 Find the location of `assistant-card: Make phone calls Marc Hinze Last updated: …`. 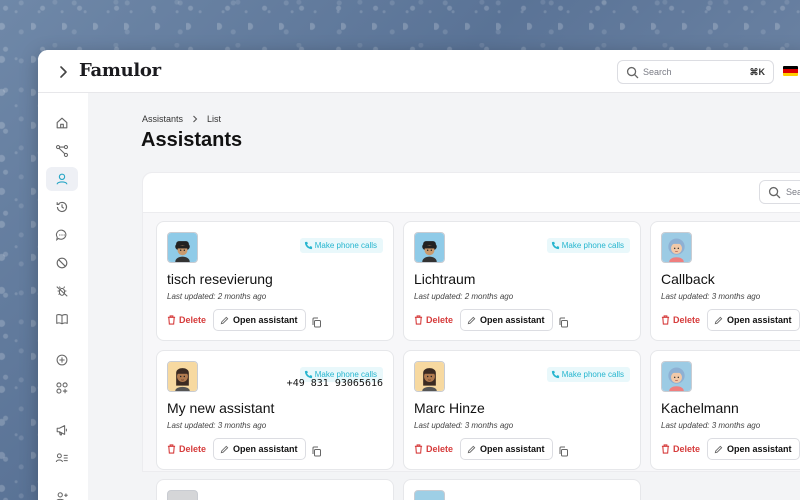

assistant-card: Make phone calls Marc Hinze Last updated: … is located at coordinates (522, 410).